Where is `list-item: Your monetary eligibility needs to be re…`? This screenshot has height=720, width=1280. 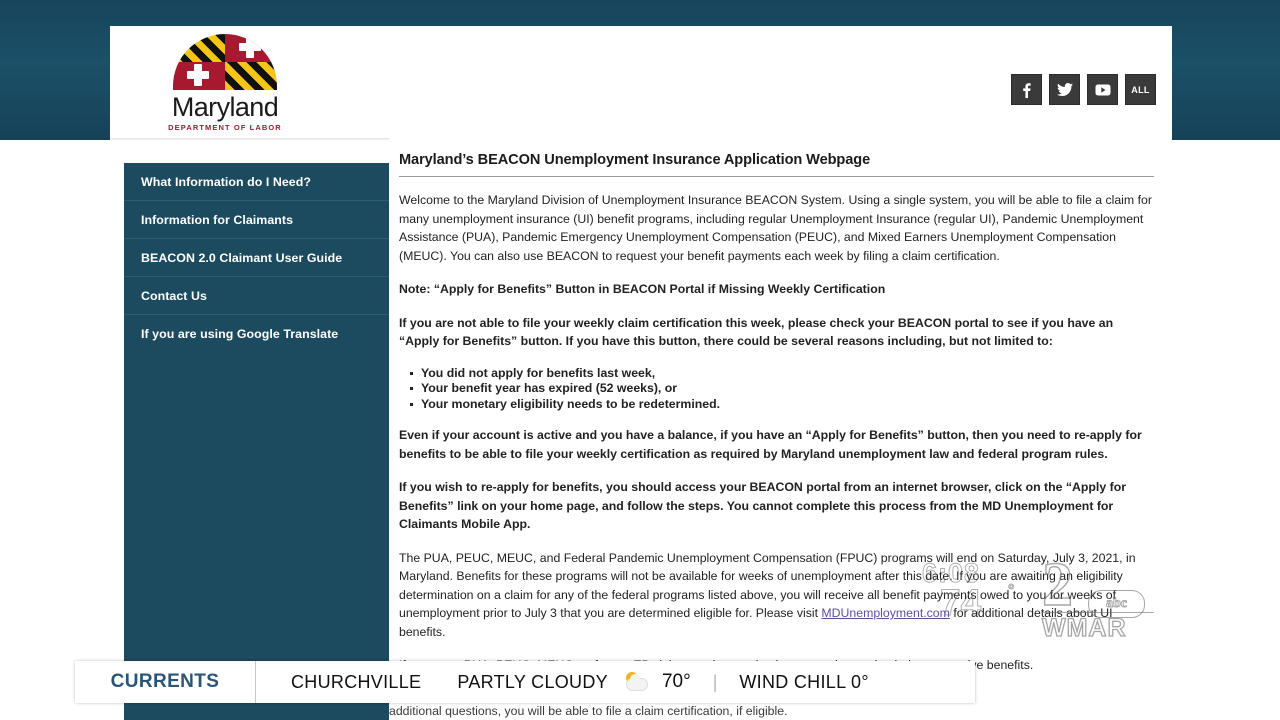 list-item: Your monetary eligibility needs to be re… is located at coordinates (782, 405).